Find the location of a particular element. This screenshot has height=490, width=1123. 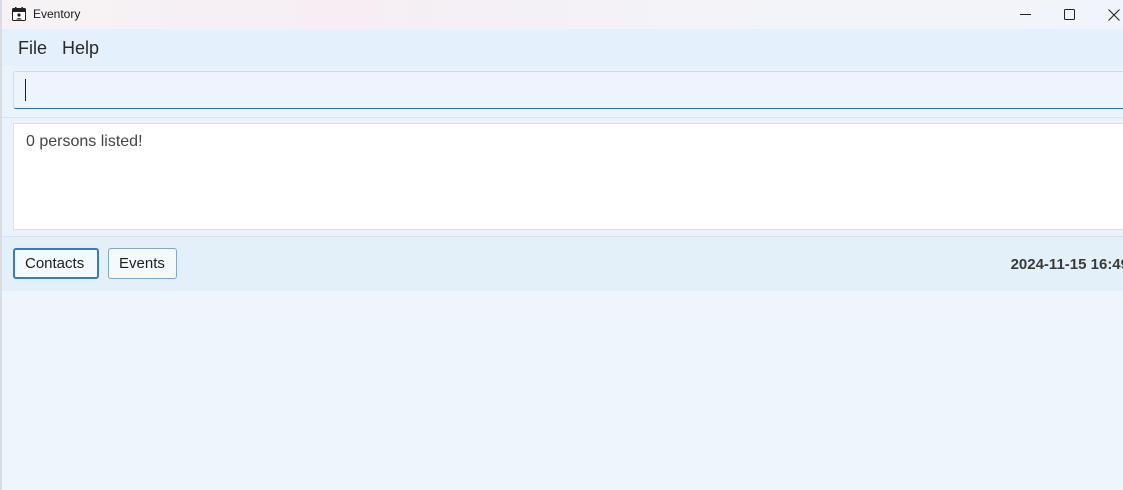

window-title: Eventory is located at coordinates (57, 14).